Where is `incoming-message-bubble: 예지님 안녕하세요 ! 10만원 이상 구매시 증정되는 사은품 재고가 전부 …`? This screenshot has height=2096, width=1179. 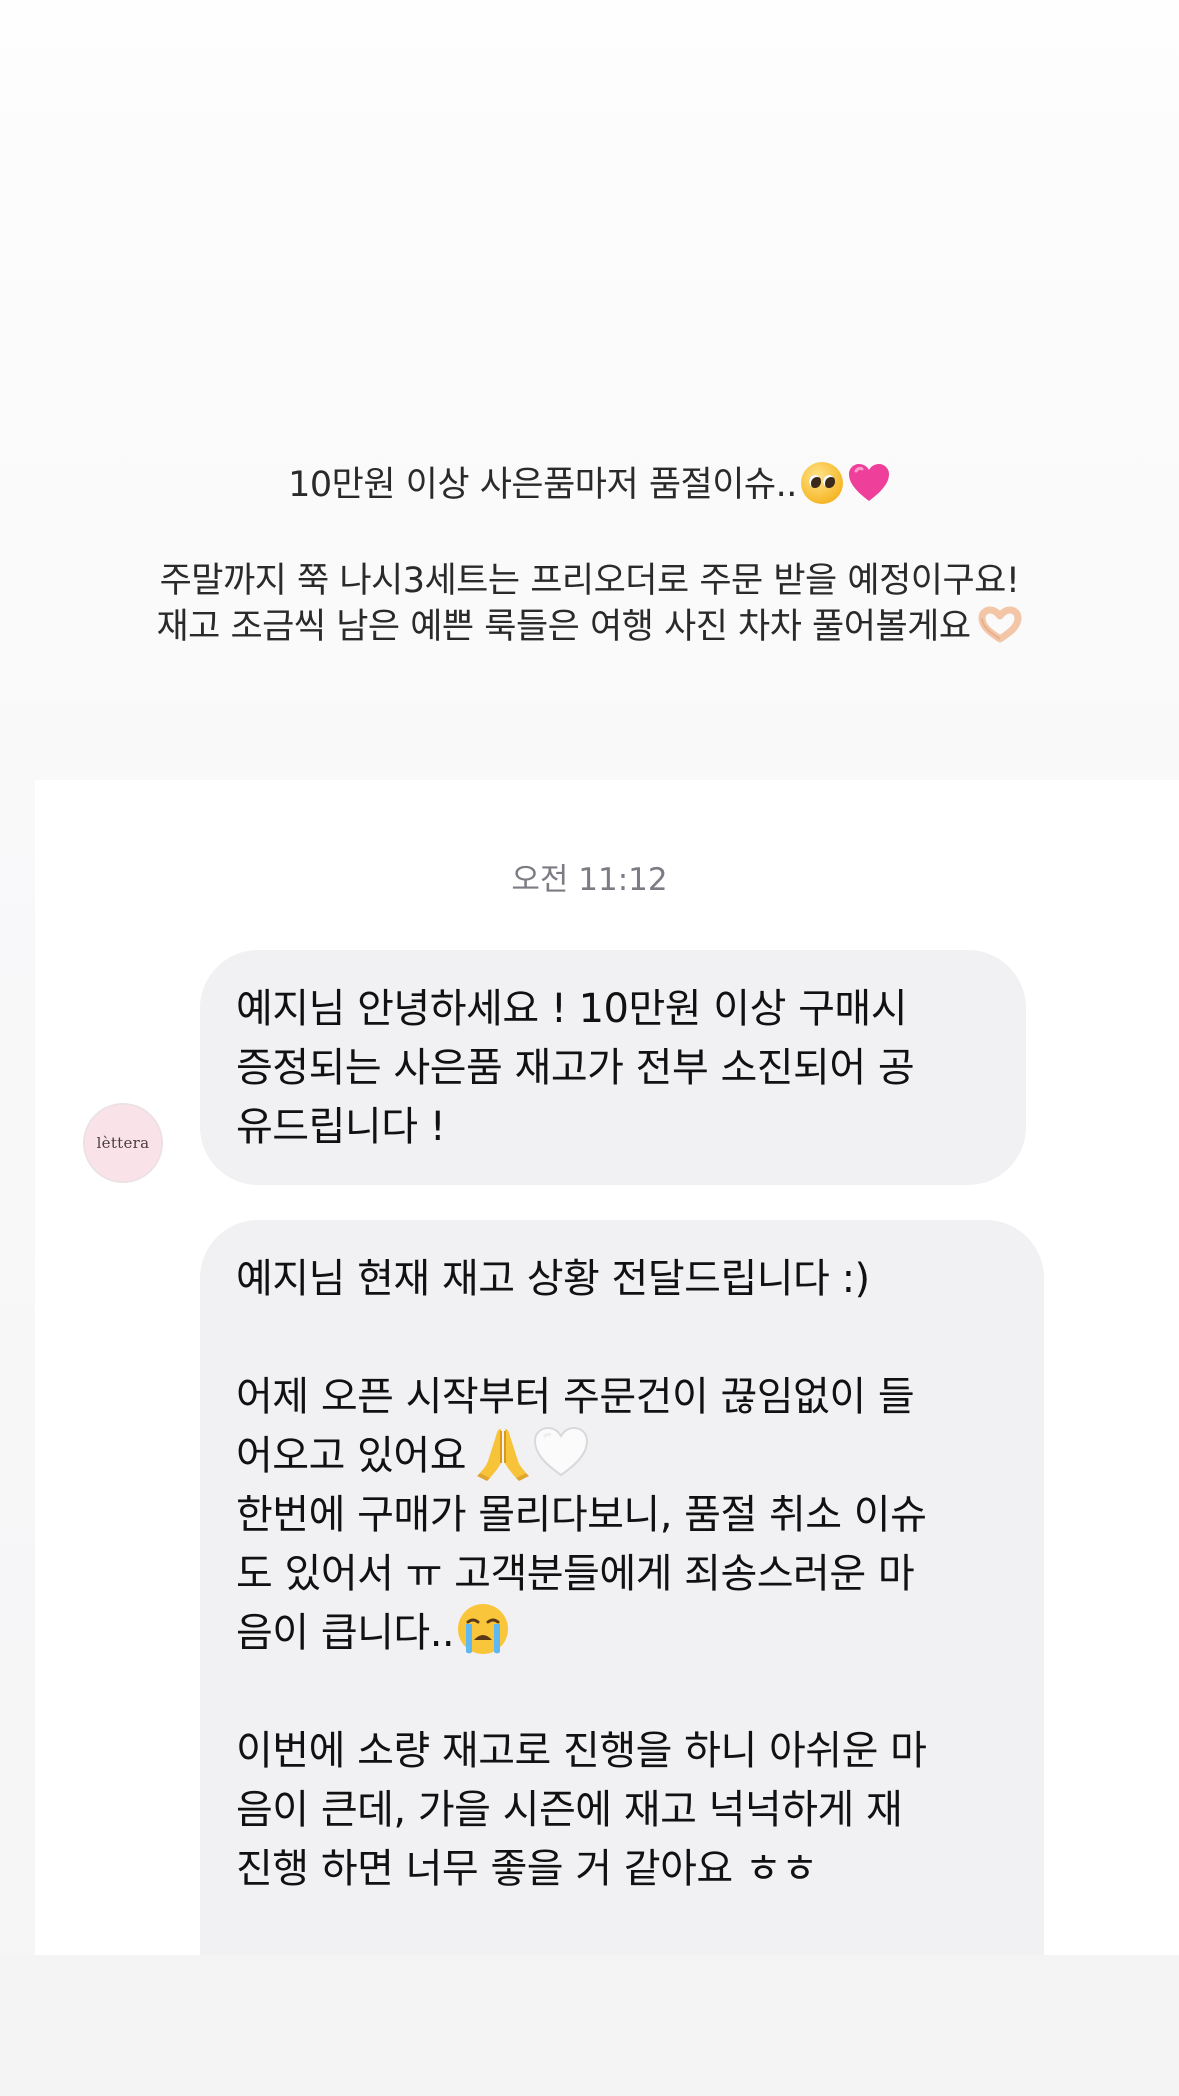
incoming-message-bubble: 예지님 안녕하세요 ! 10만원 이상 구매시 증정되는 사은품 재고가 전부 … is located at coordinates (613, 1067).